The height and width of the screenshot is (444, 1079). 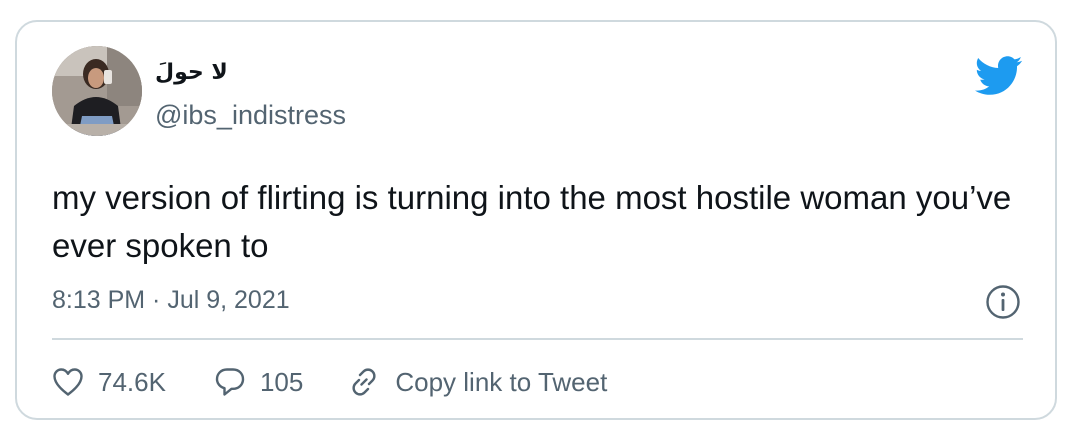 I want to click on like-button: 74.6K, so click(x=109, y=382).